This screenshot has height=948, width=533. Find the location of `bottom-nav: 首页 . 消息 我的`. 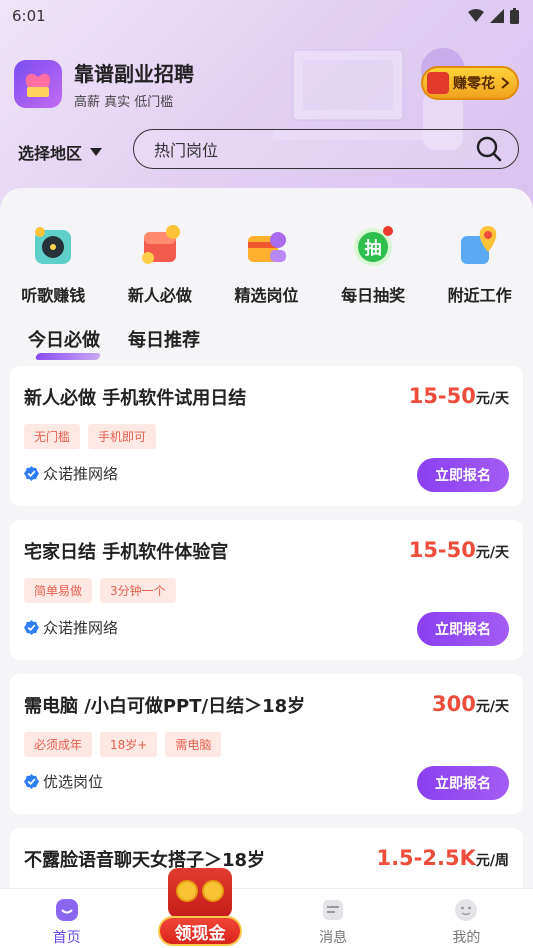

bottom-nav: 首页 . 消息 我的 is located at coordinates (266, 918).